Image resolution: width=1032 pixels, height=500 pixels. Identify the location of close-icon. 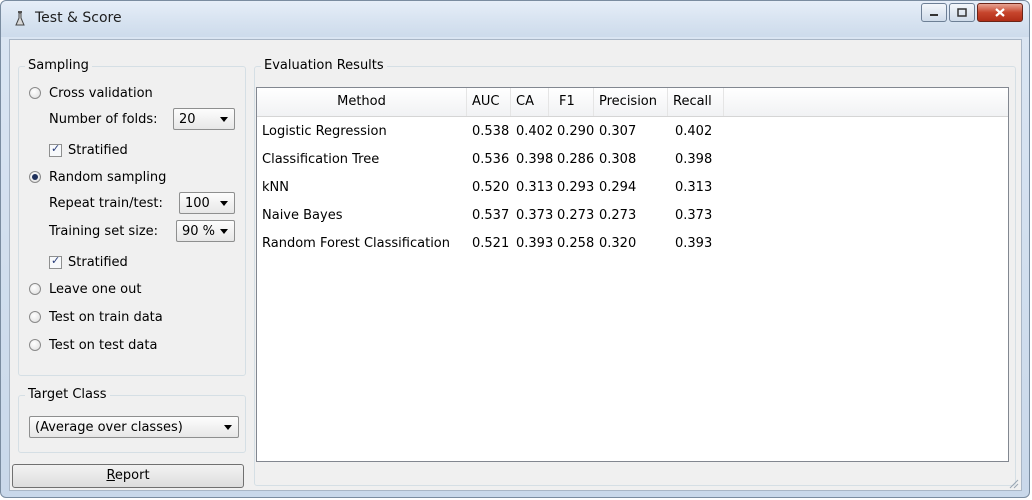
(1000, 12).